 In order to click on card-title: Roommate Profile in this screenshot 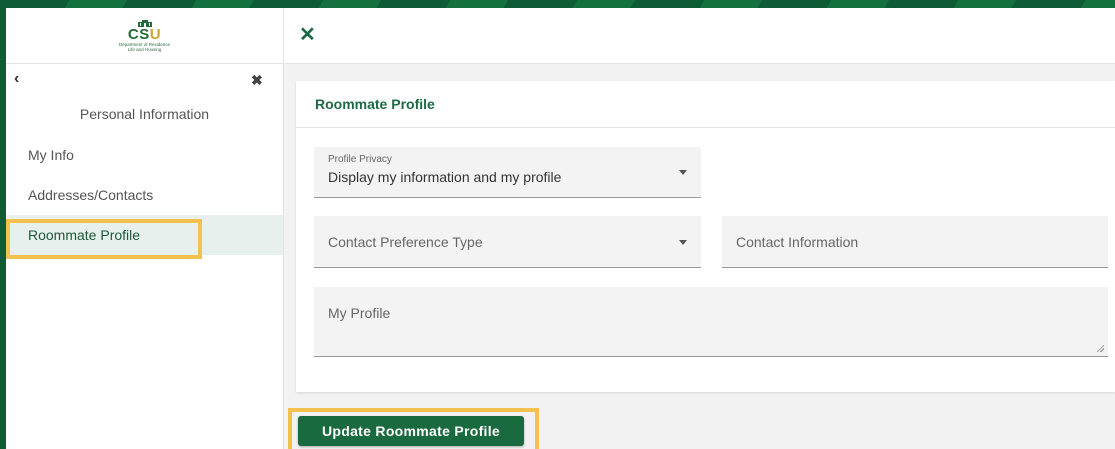, I will do `click(705, 104)`.